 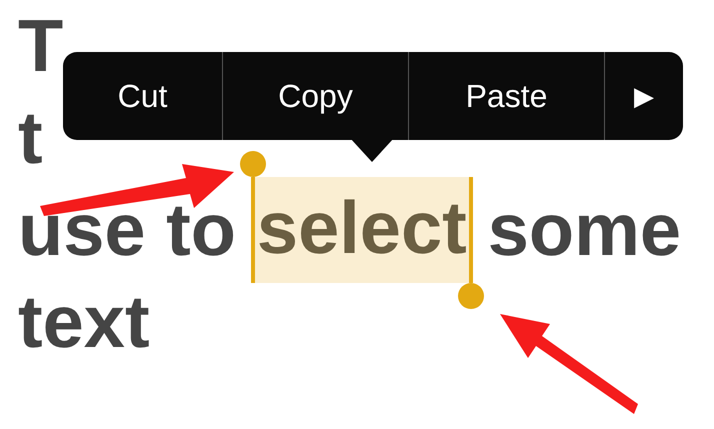 I want to click on more-button: ▶, so click(x=643, y=96).